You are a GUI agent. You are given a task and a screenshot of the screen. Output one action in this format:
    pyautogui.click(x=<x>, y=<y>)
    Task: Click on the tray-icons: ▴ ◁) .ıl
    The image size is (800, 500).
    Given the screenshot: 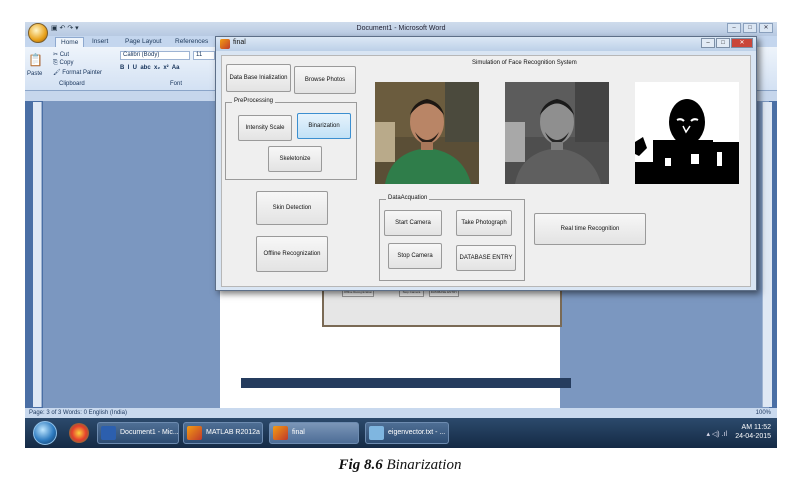 What is the action you would take?
    pyautogui.click(x=716, y=434)
    